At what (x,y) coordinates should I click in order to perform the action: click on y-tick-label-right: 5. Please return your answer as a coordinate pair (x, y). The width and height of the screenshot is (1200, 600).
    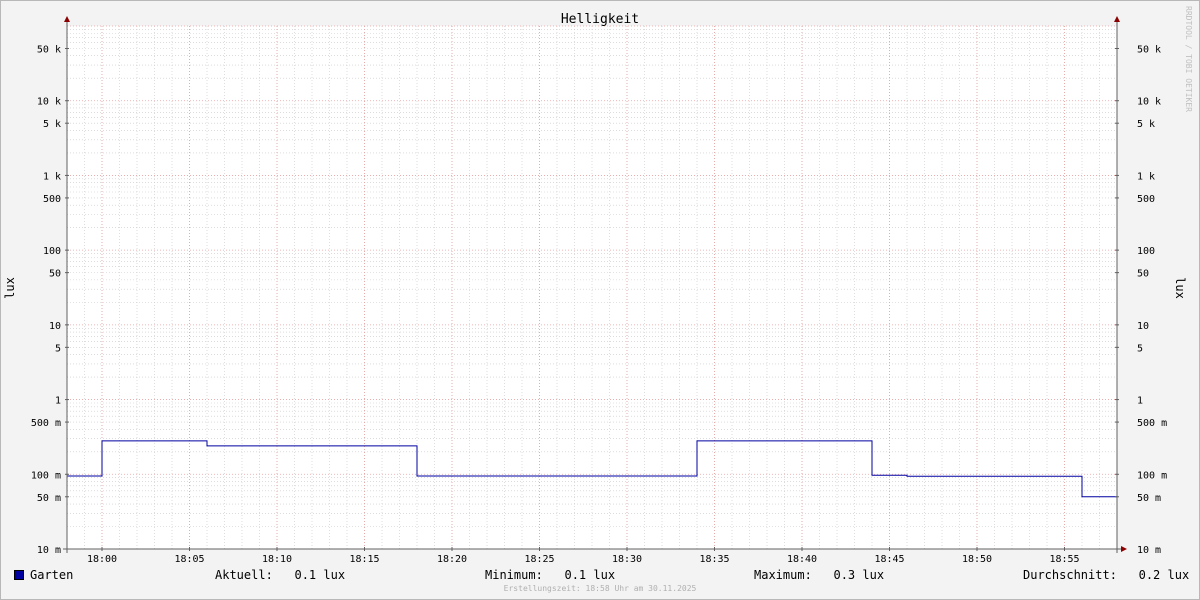
    Looking at the image, I should click on (1140, 348).